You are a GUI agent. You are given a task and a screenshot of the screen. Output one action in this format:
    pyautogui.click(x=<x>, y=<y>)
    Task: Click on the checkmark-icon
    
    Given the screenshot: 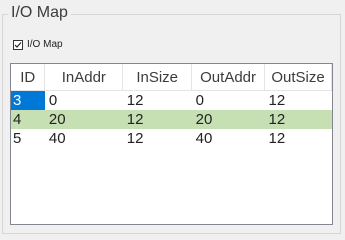 What is the action you would take?
    pyautogui.click(x=18, y=44)
    